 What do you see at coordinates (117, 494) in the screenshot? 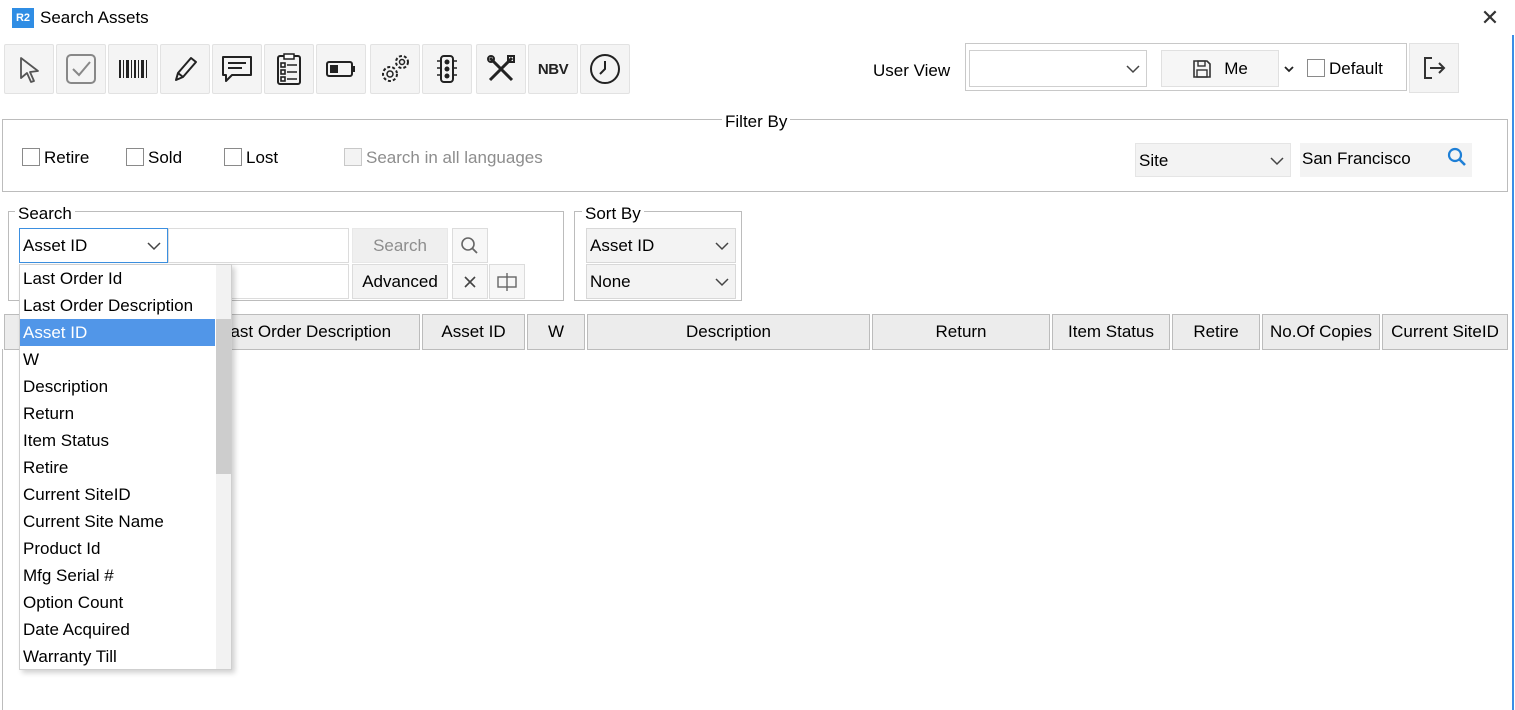
I see `dropdown-item: Current SiteID` at bounding box center [117, 494].